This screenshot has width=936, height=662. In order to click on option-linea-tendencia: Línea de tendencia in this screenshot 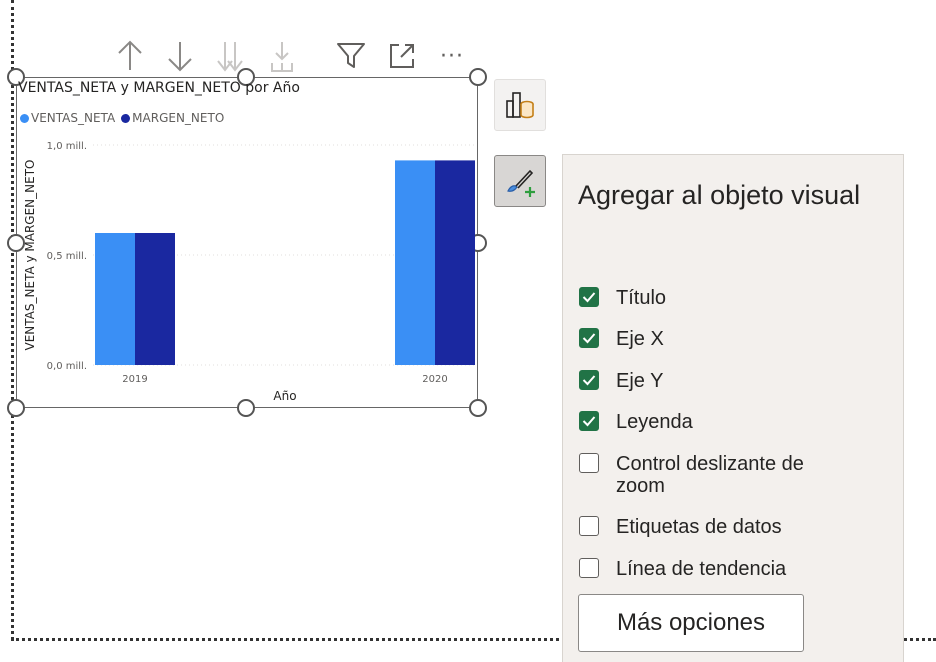, I will do `click(682, 569)`.